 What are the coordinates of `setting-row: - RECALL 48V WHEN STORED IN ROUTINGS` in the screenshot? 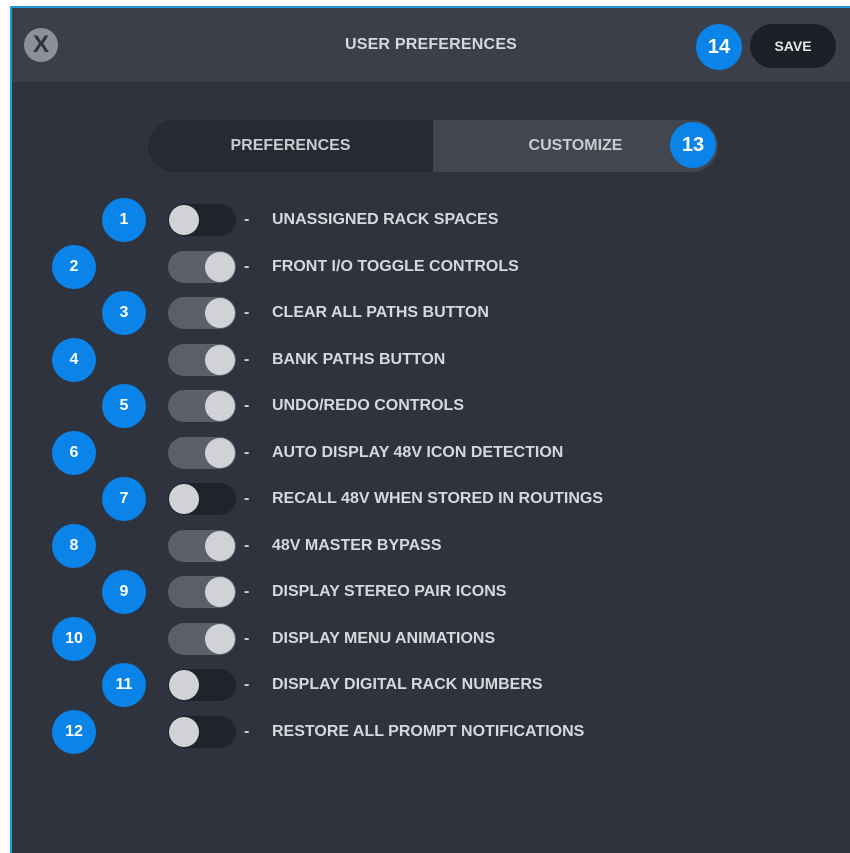 It's located at (385, 499).